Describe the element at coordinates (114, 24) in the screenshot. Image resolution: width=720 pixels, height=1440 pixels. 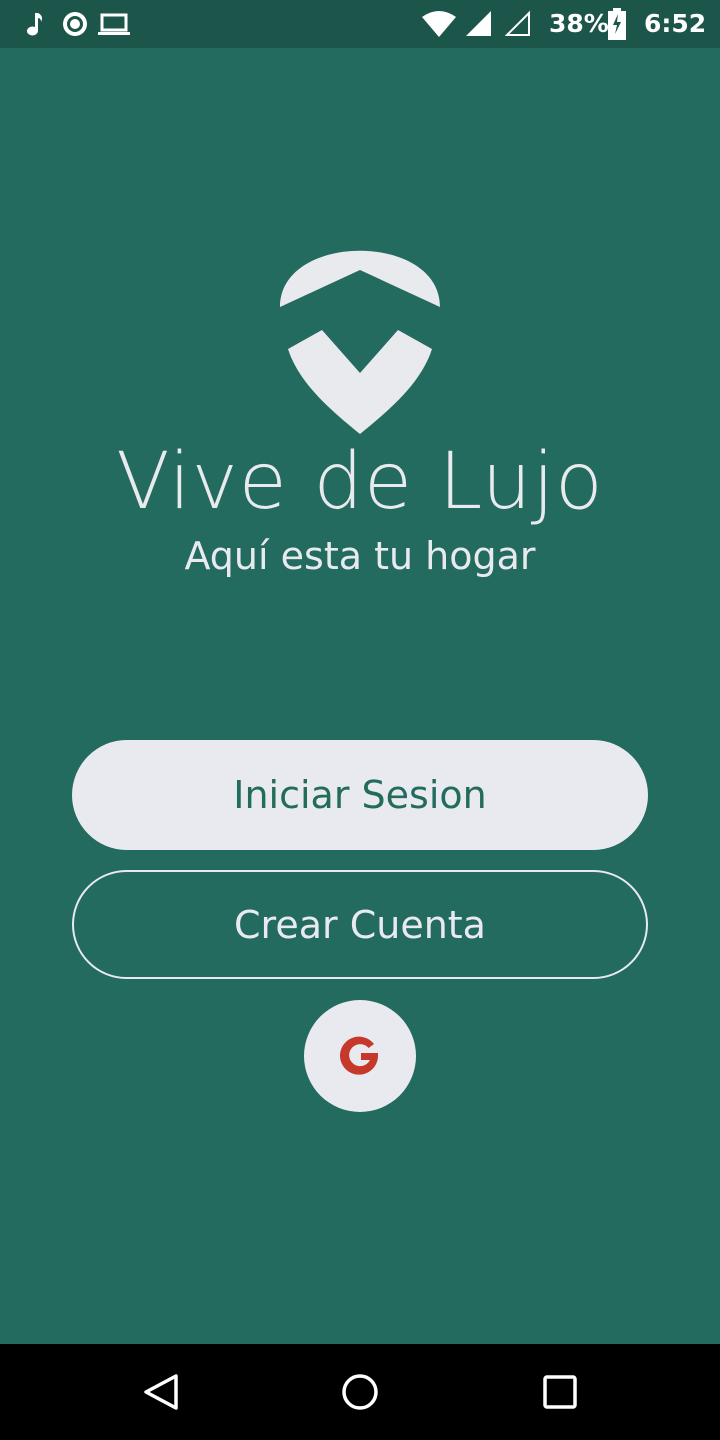
I see `laptop-icon` at that location.